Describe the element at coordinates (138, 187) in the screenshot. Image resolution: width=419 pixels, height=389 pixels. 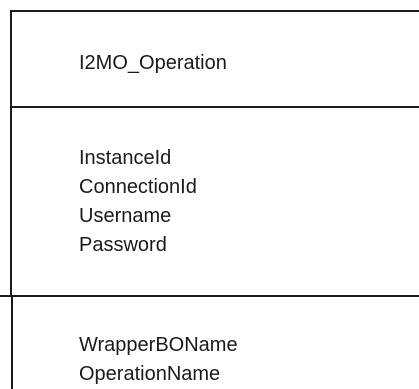
I see `attribute-connection-id: ConnectionId` at that location.